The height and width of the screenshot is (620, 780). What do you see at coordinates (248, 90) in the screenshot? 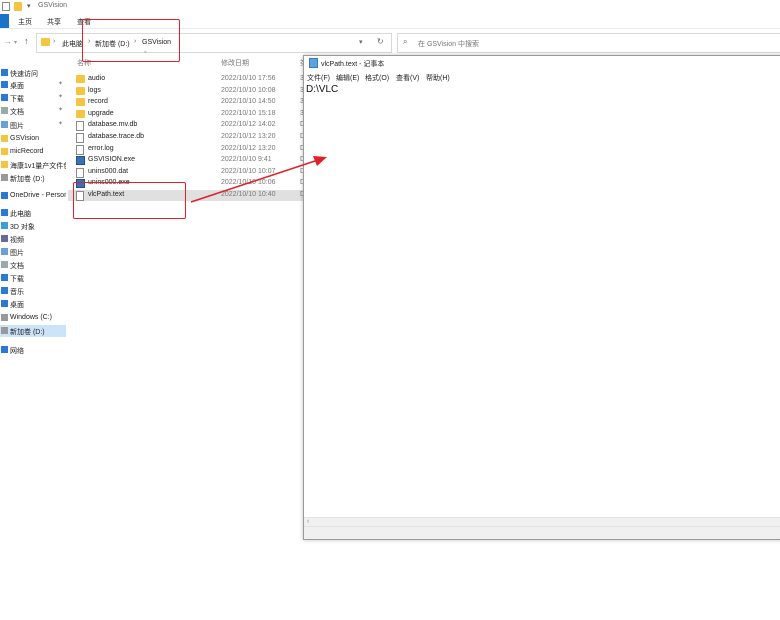
I see `file-date: 2022/10/10 10:08` at bounding box center [248, 90].